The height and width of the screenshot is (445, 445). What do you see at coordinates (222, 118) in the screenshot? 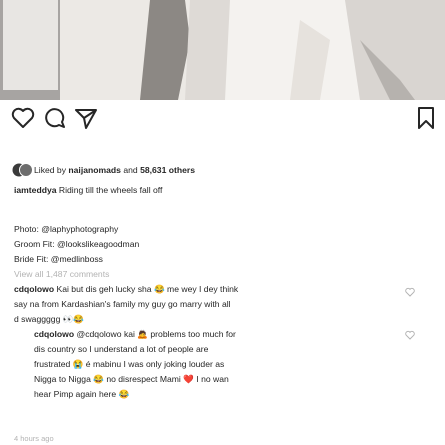
I see `post-action-bar` at bounding box center [222, 118].